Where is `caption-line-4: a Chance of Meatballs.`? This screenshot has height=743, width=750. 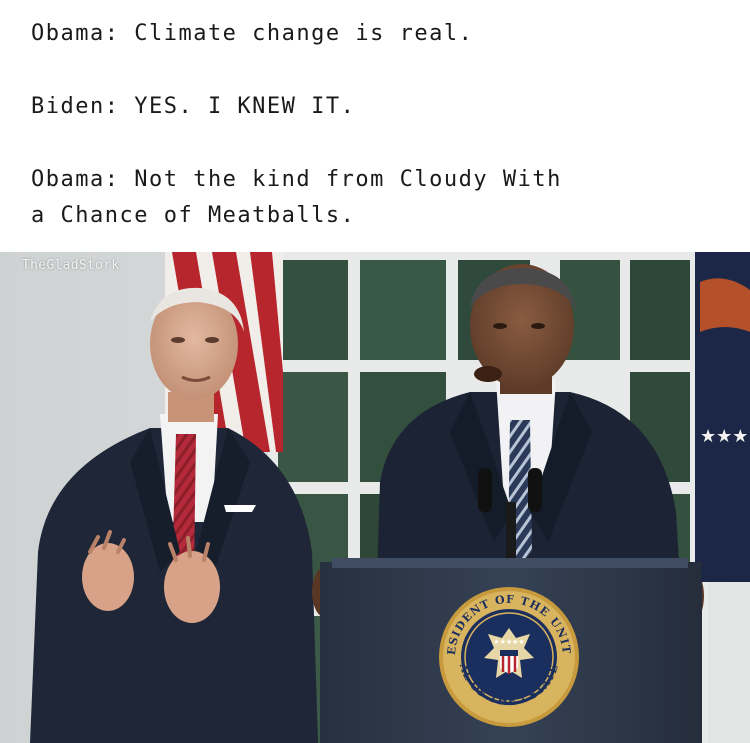 caption-line-4: a Chance of Meatballs. is located at coordinates (193, 215).